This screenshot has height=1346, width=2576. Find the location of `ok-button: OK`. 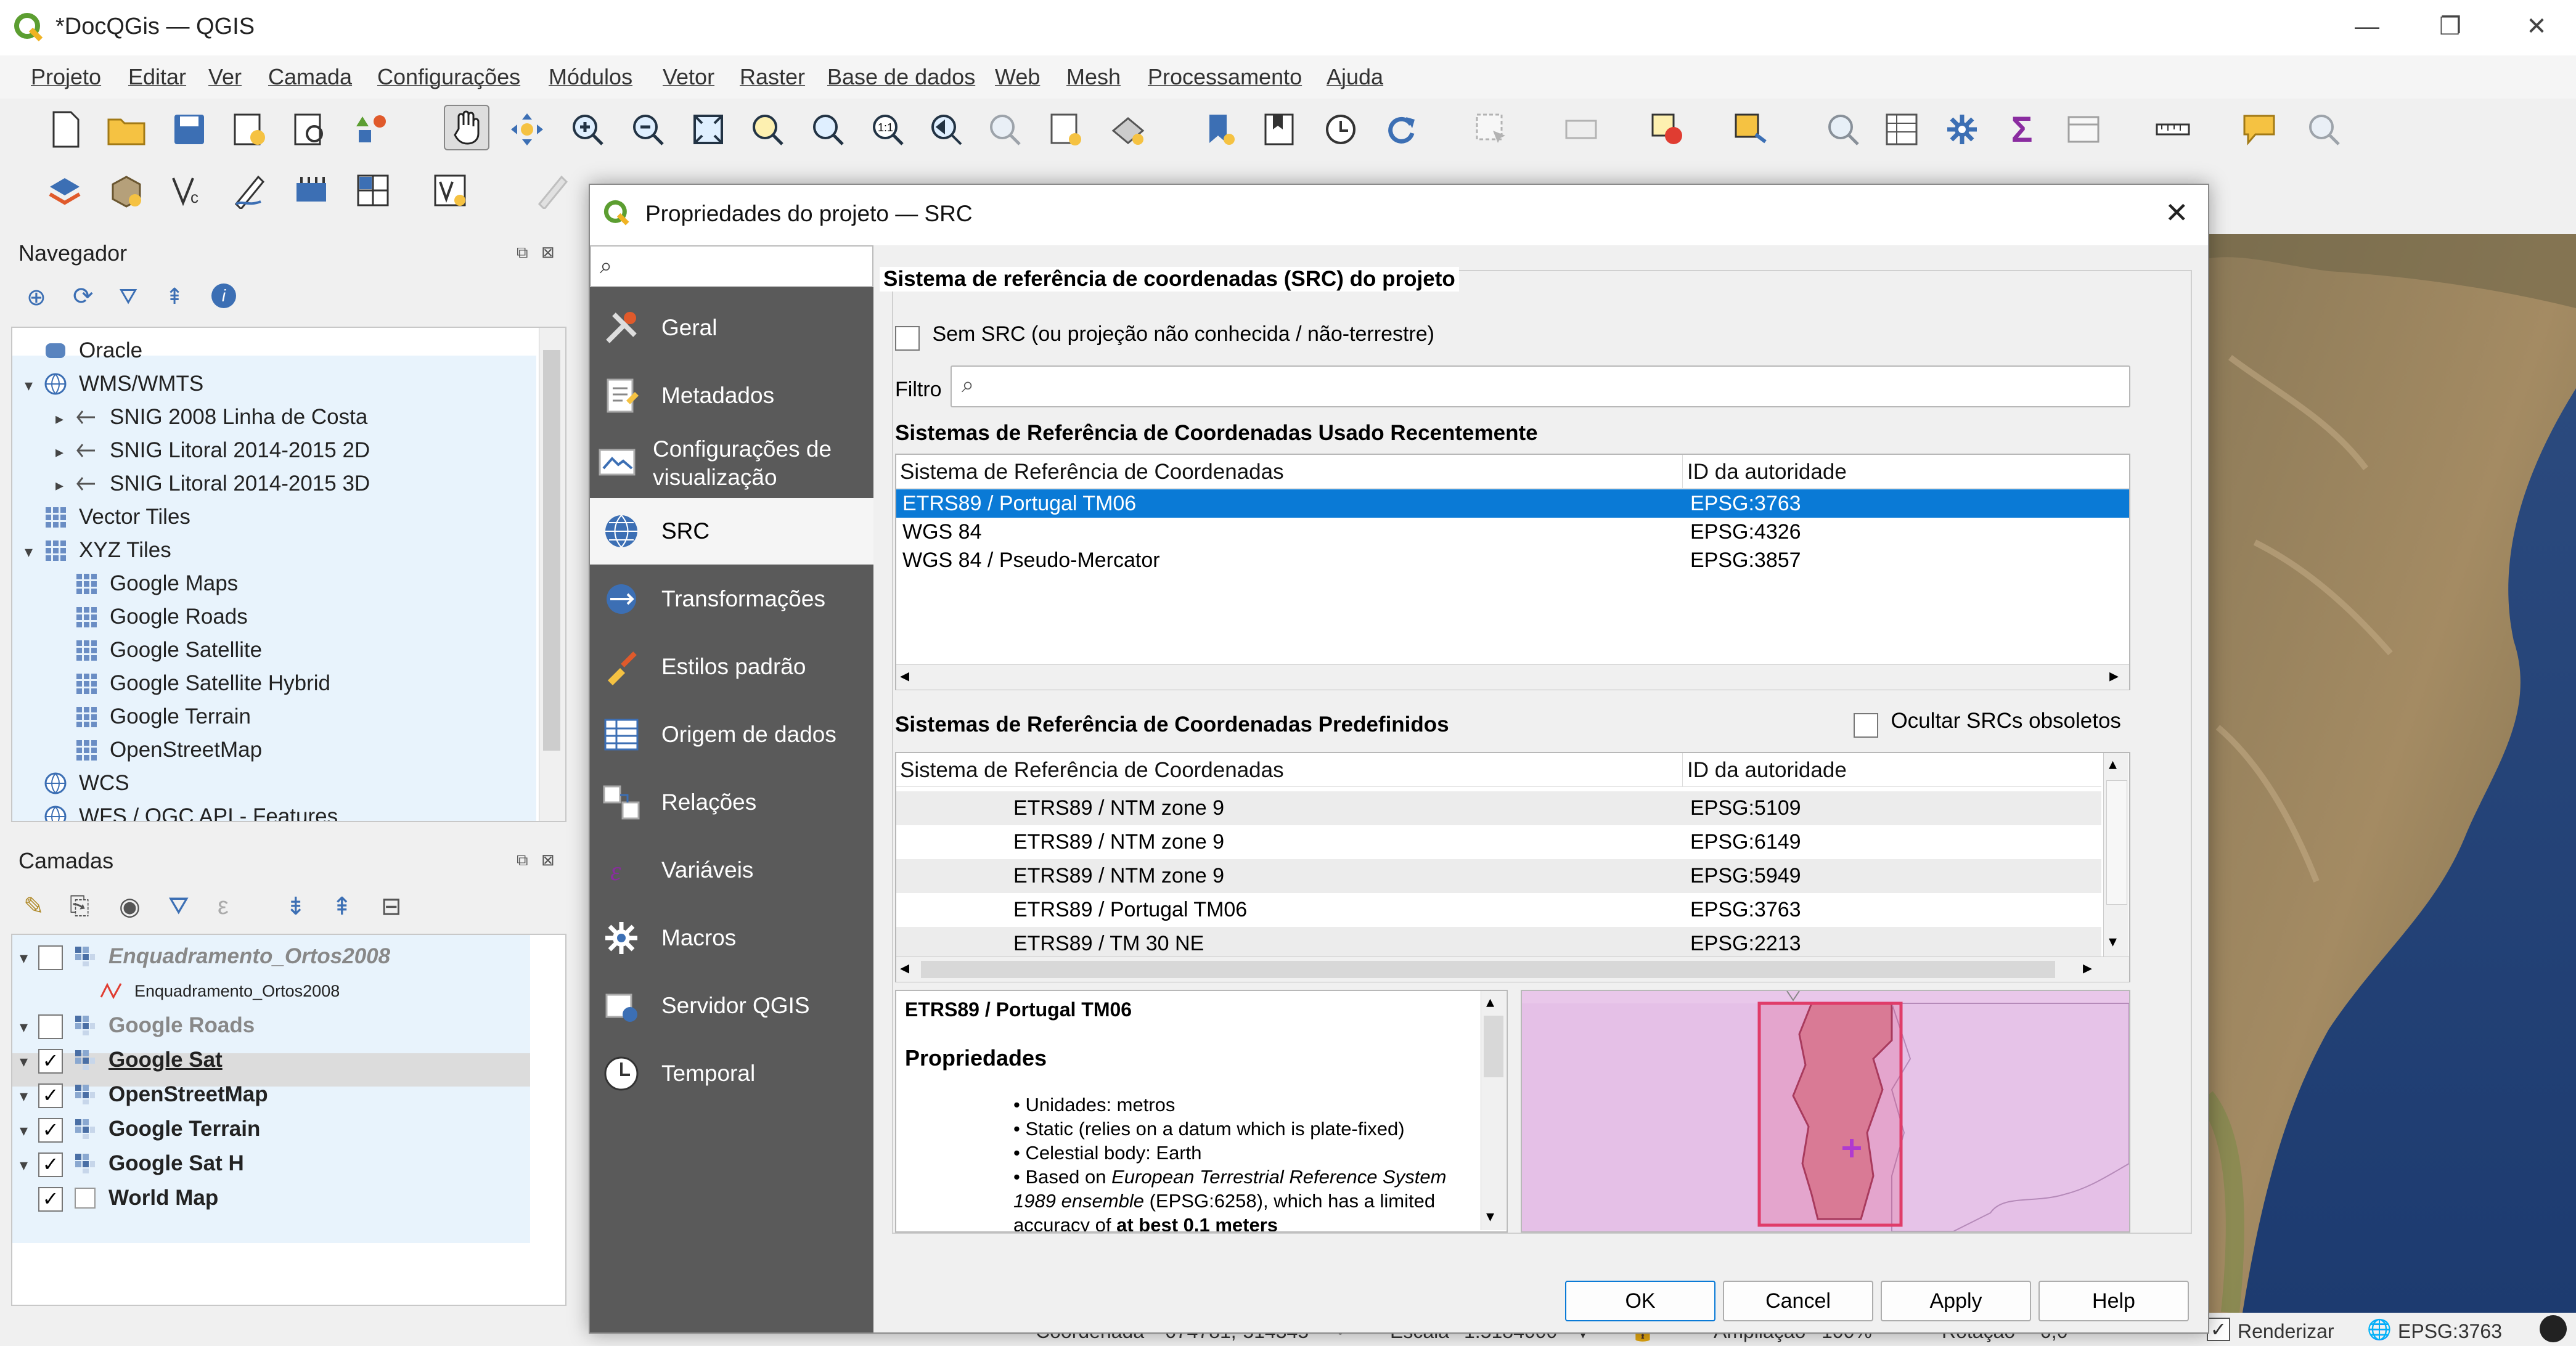

ok-button: OK is located at coordinates (1640, 1301).